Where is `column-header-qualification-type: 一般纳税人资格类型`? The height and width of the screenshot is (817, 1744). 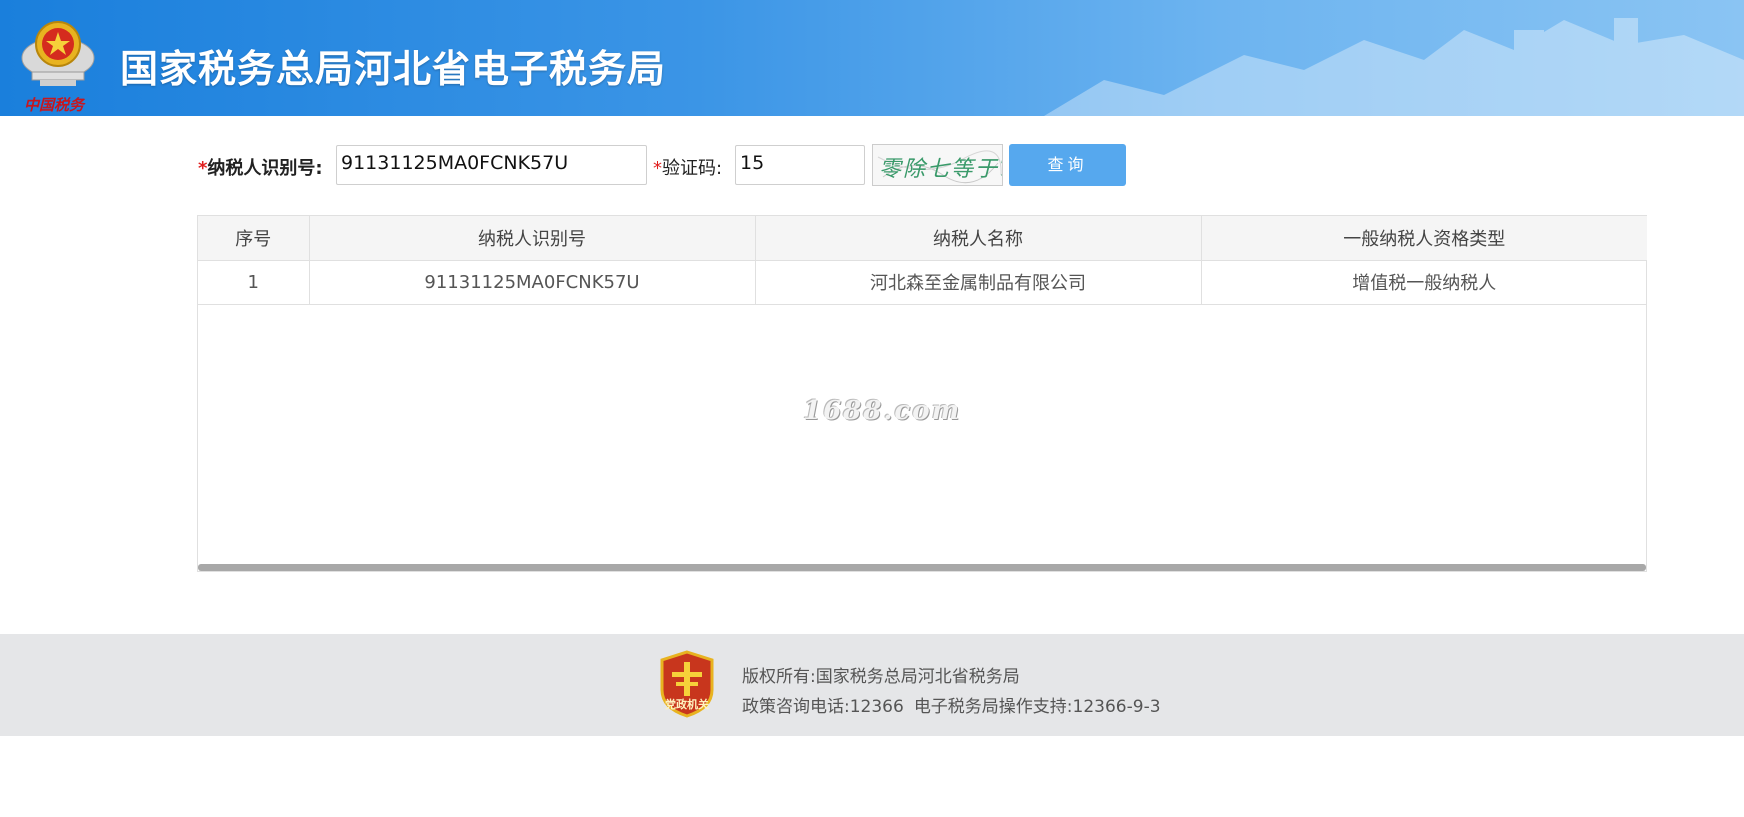 column-header-qualification-type: 一般纳税人资格类型 is located at coordinates (1424, 238).